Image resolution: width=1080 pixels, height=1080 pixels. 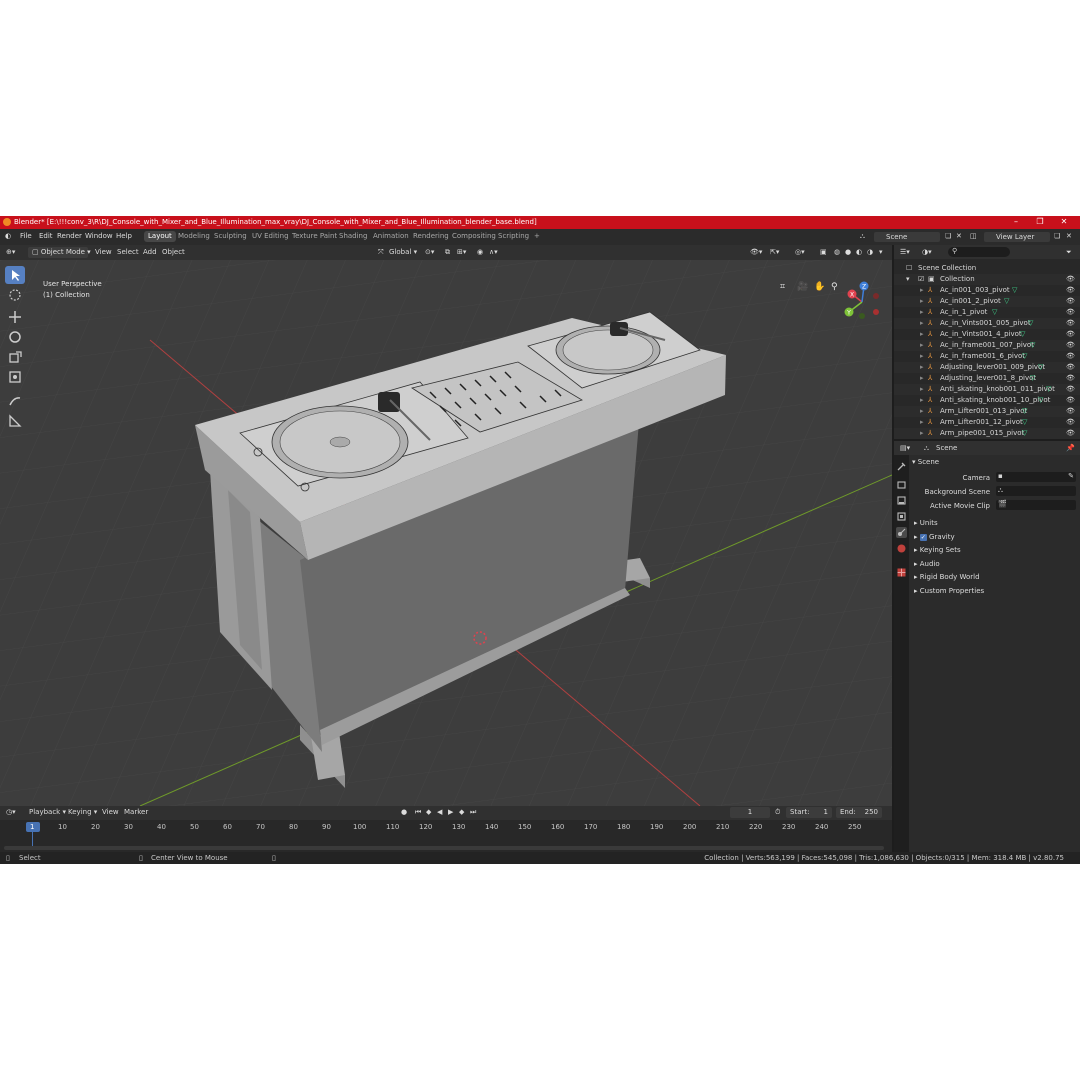 What do you see at coordinates (901, 572) in the screenshot?
I see `texture-tab-icon` at bounding box center [901, 572].